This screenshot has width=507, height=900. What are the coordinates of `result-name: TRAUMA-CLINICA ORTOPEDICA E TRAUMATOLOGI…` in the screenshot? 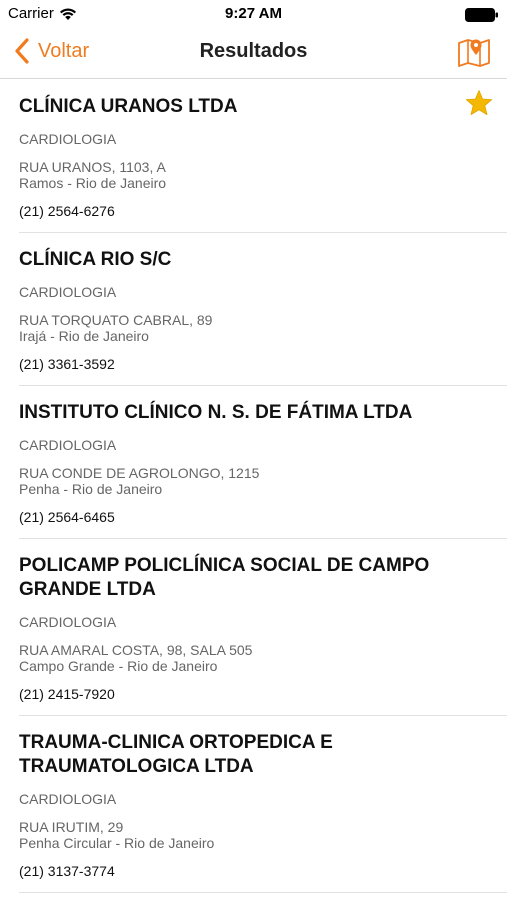 It's located at (176, 754).